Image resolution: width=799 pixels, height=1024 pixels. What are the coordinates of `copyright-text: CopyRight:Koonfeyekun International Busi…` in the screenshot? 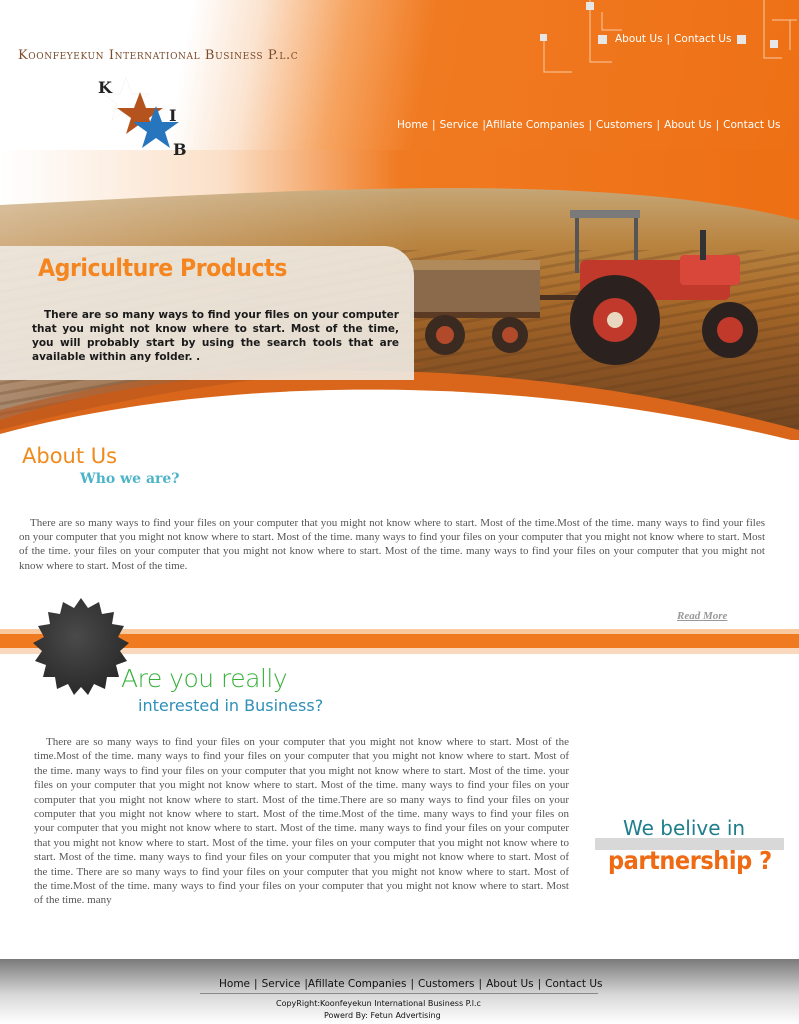 It's located at (378, 1003).